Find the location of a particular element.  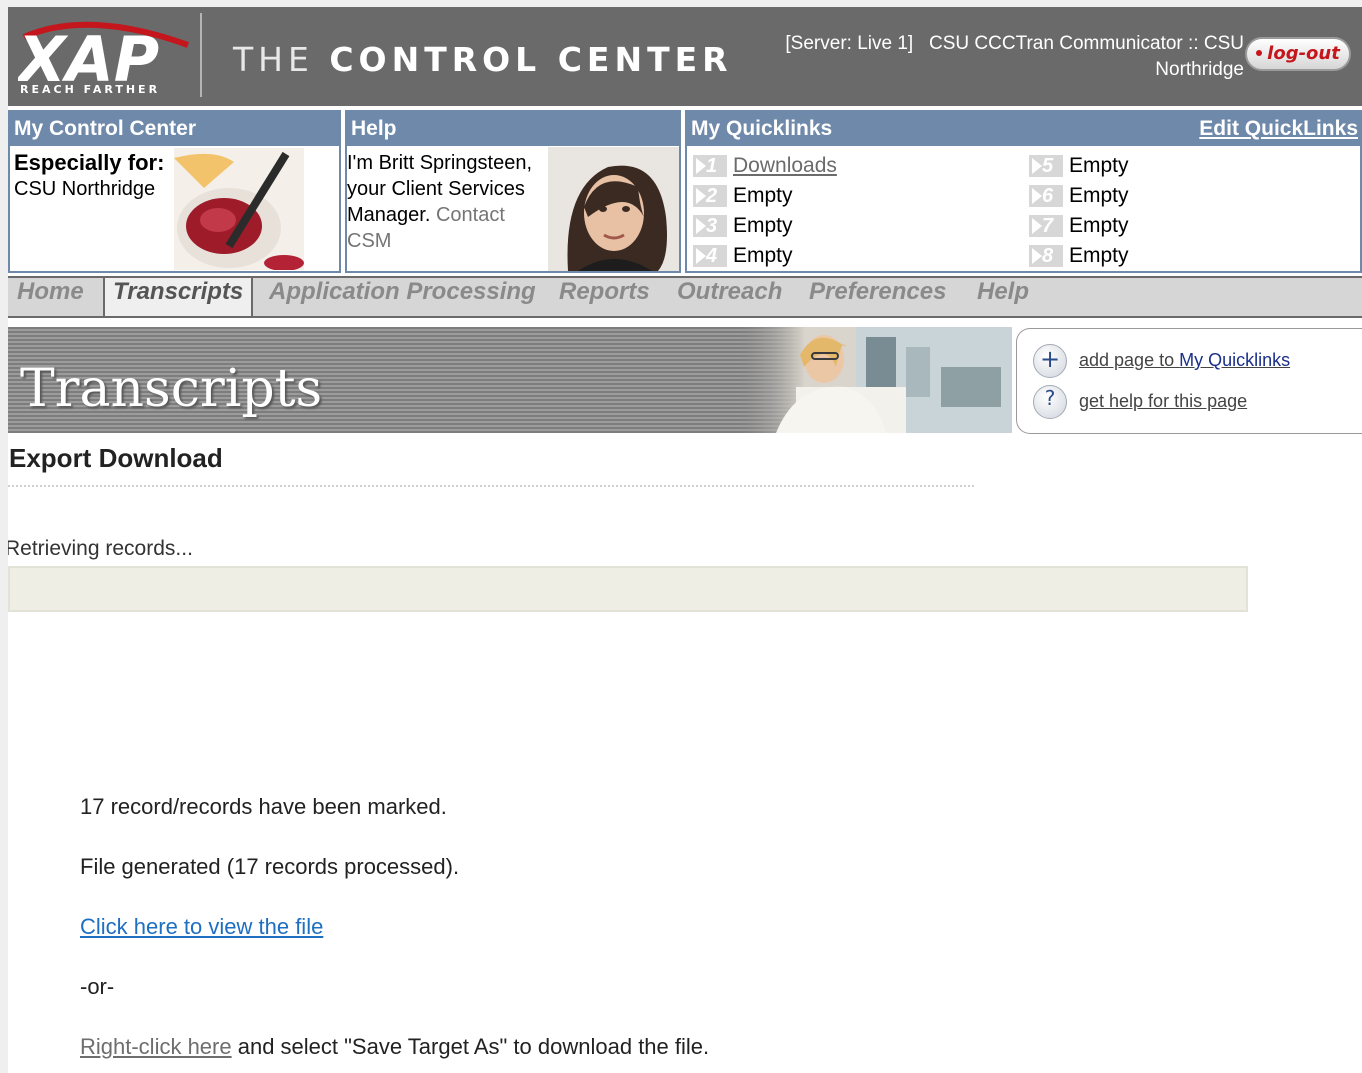

page-title: Export Download is located at coordinates (116, 458).